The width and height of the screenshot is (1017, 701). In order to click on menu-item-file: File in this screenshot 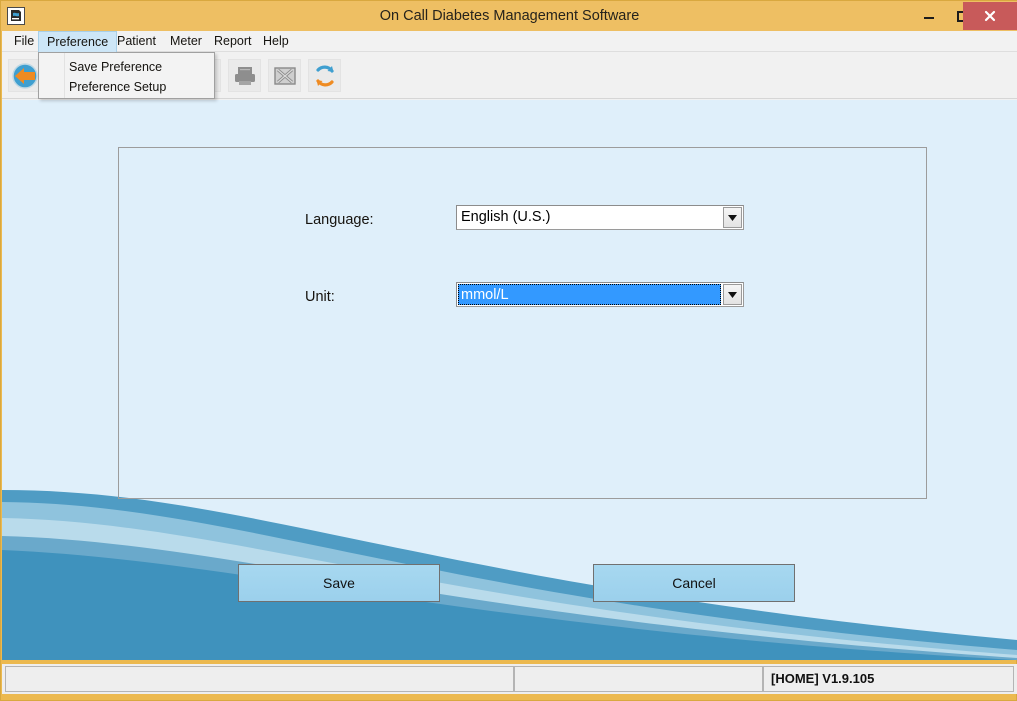, I will do `click(24, 41)`.